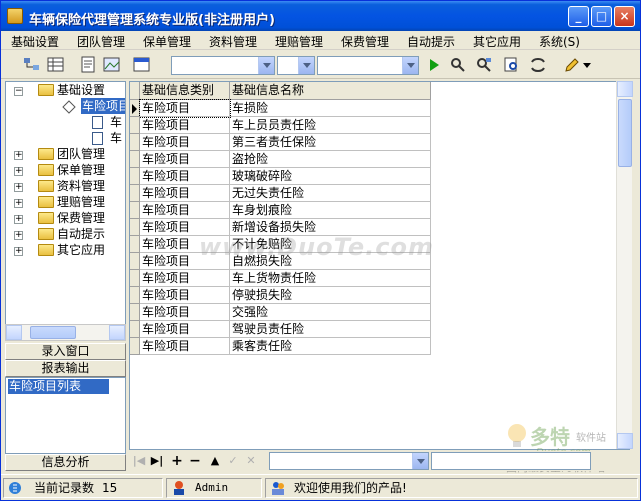 Image resolution: width=641 pixels, height=501 pixels. What do you see at coordinates (65, 368) in the screenshot?
I see `report-output-button: 报表输出` at bounding box center [65, 368].